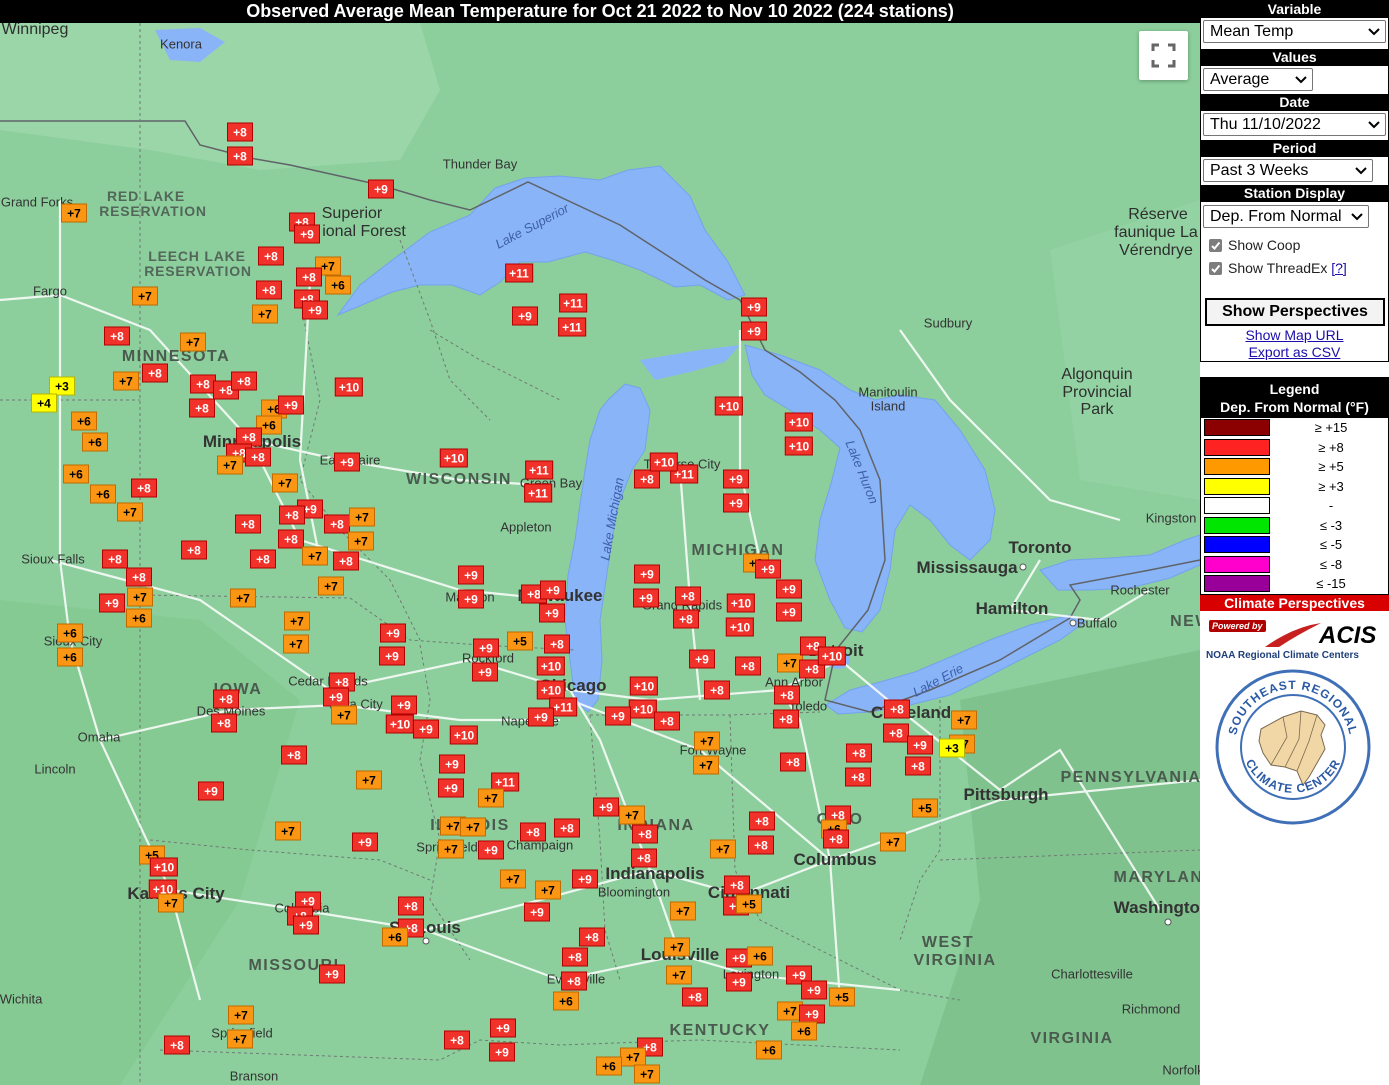 The width and height of the screenshot is (1389, 1085). Describe the element at coordinates (1254, 245) in the screenshot. I see `show-coop-checkbox: Show Coop` at that location.